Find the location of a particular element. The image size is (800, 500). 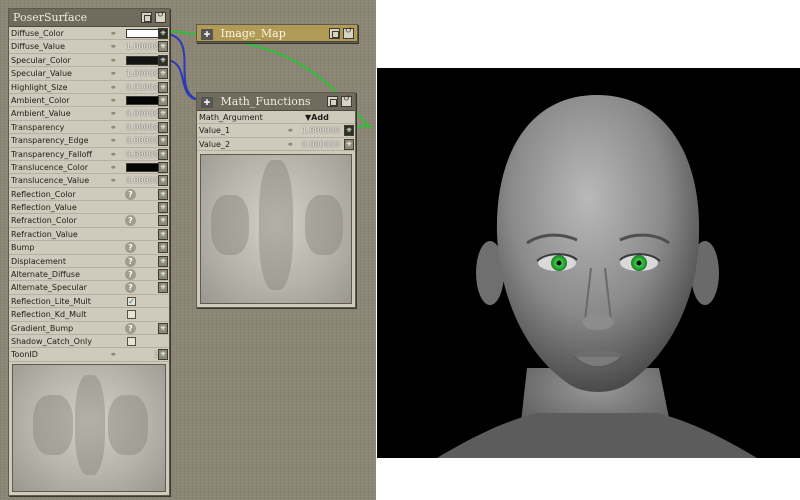

math-row-value-2: Value_2 ⚭ 0.000000 ⎈ is located at coordinates (276, 145).